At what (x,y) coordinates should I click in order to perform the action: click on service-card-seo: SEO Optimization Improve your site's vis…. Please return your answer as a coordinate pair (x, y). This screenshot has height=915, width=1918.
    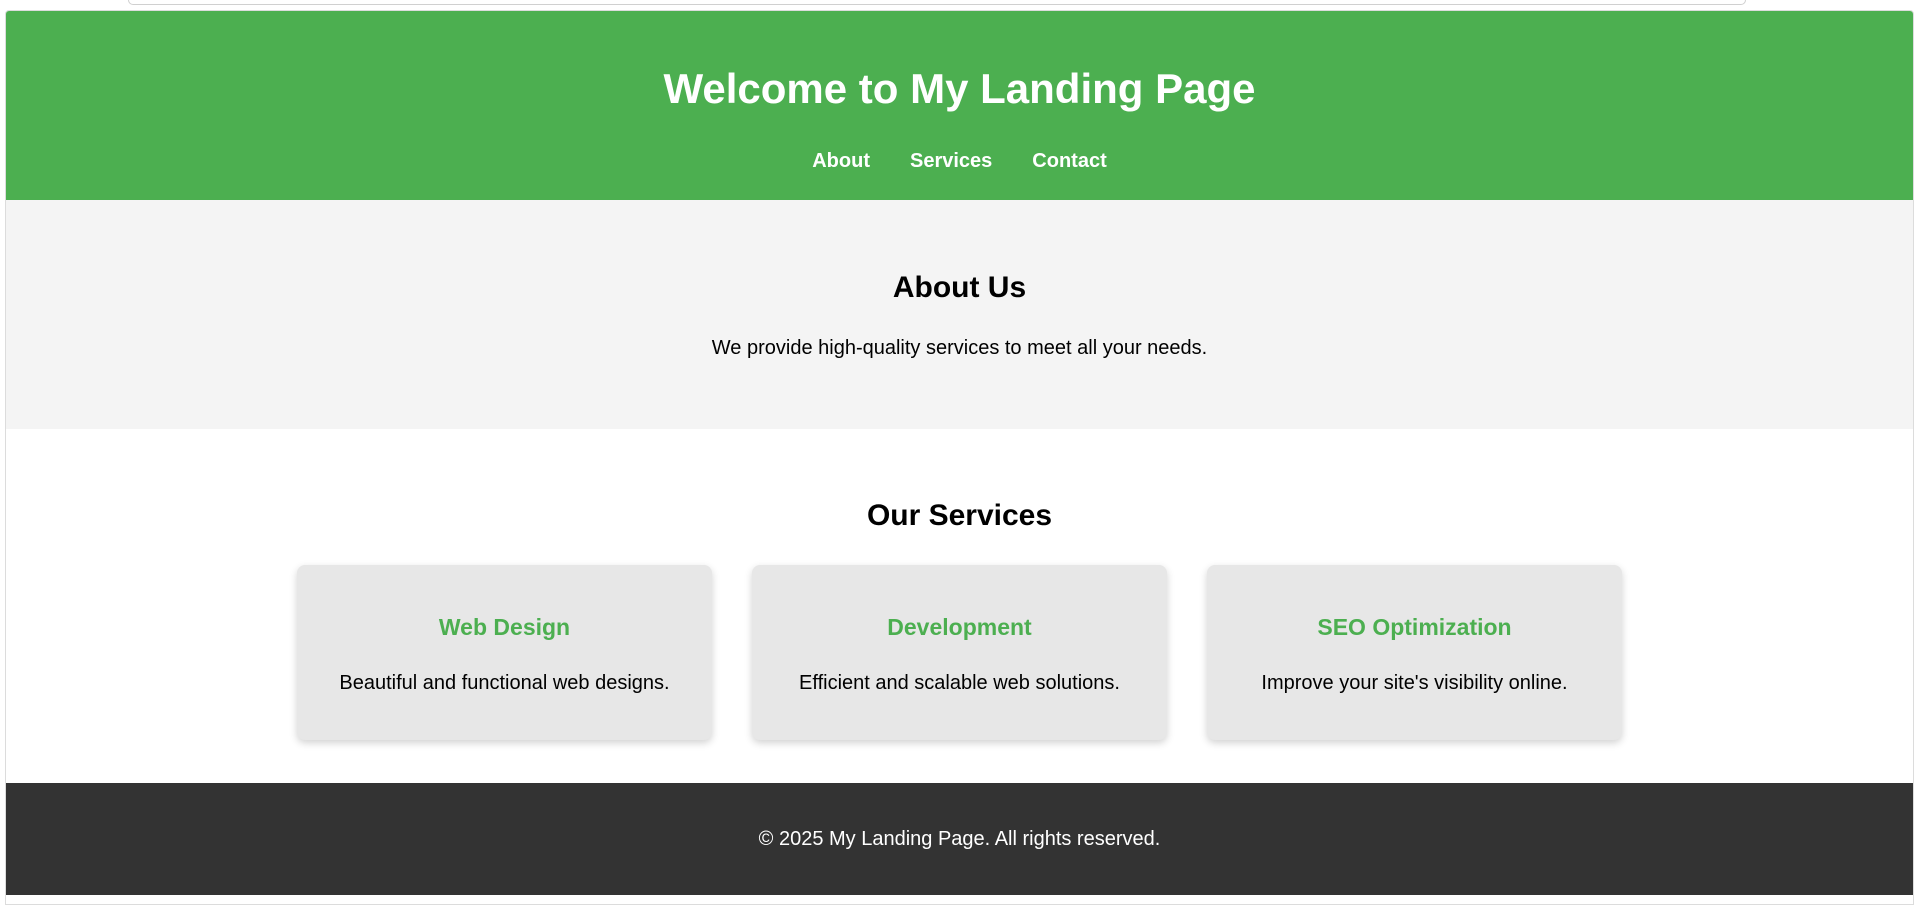
    Looking at the image, I should click on (1414, 652).